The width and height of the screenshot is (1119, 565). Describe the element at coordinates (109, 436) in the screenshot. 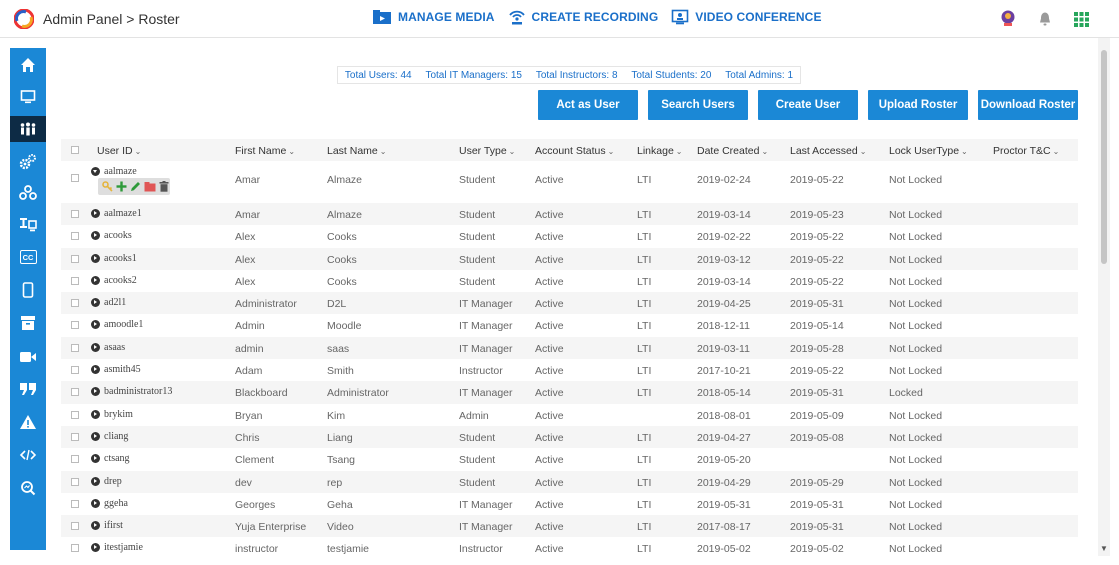

I see `user-id-cell: cliang` at that location.